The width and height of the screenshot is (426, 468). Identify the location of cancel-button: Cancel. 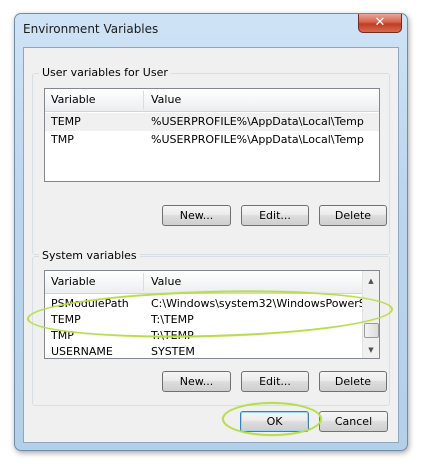
(353, 421).